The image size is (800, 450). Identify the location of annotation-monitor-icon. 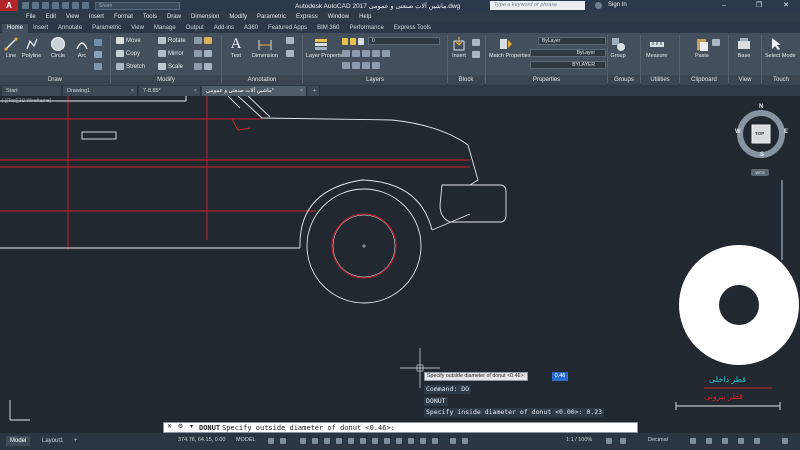
(623, 441).